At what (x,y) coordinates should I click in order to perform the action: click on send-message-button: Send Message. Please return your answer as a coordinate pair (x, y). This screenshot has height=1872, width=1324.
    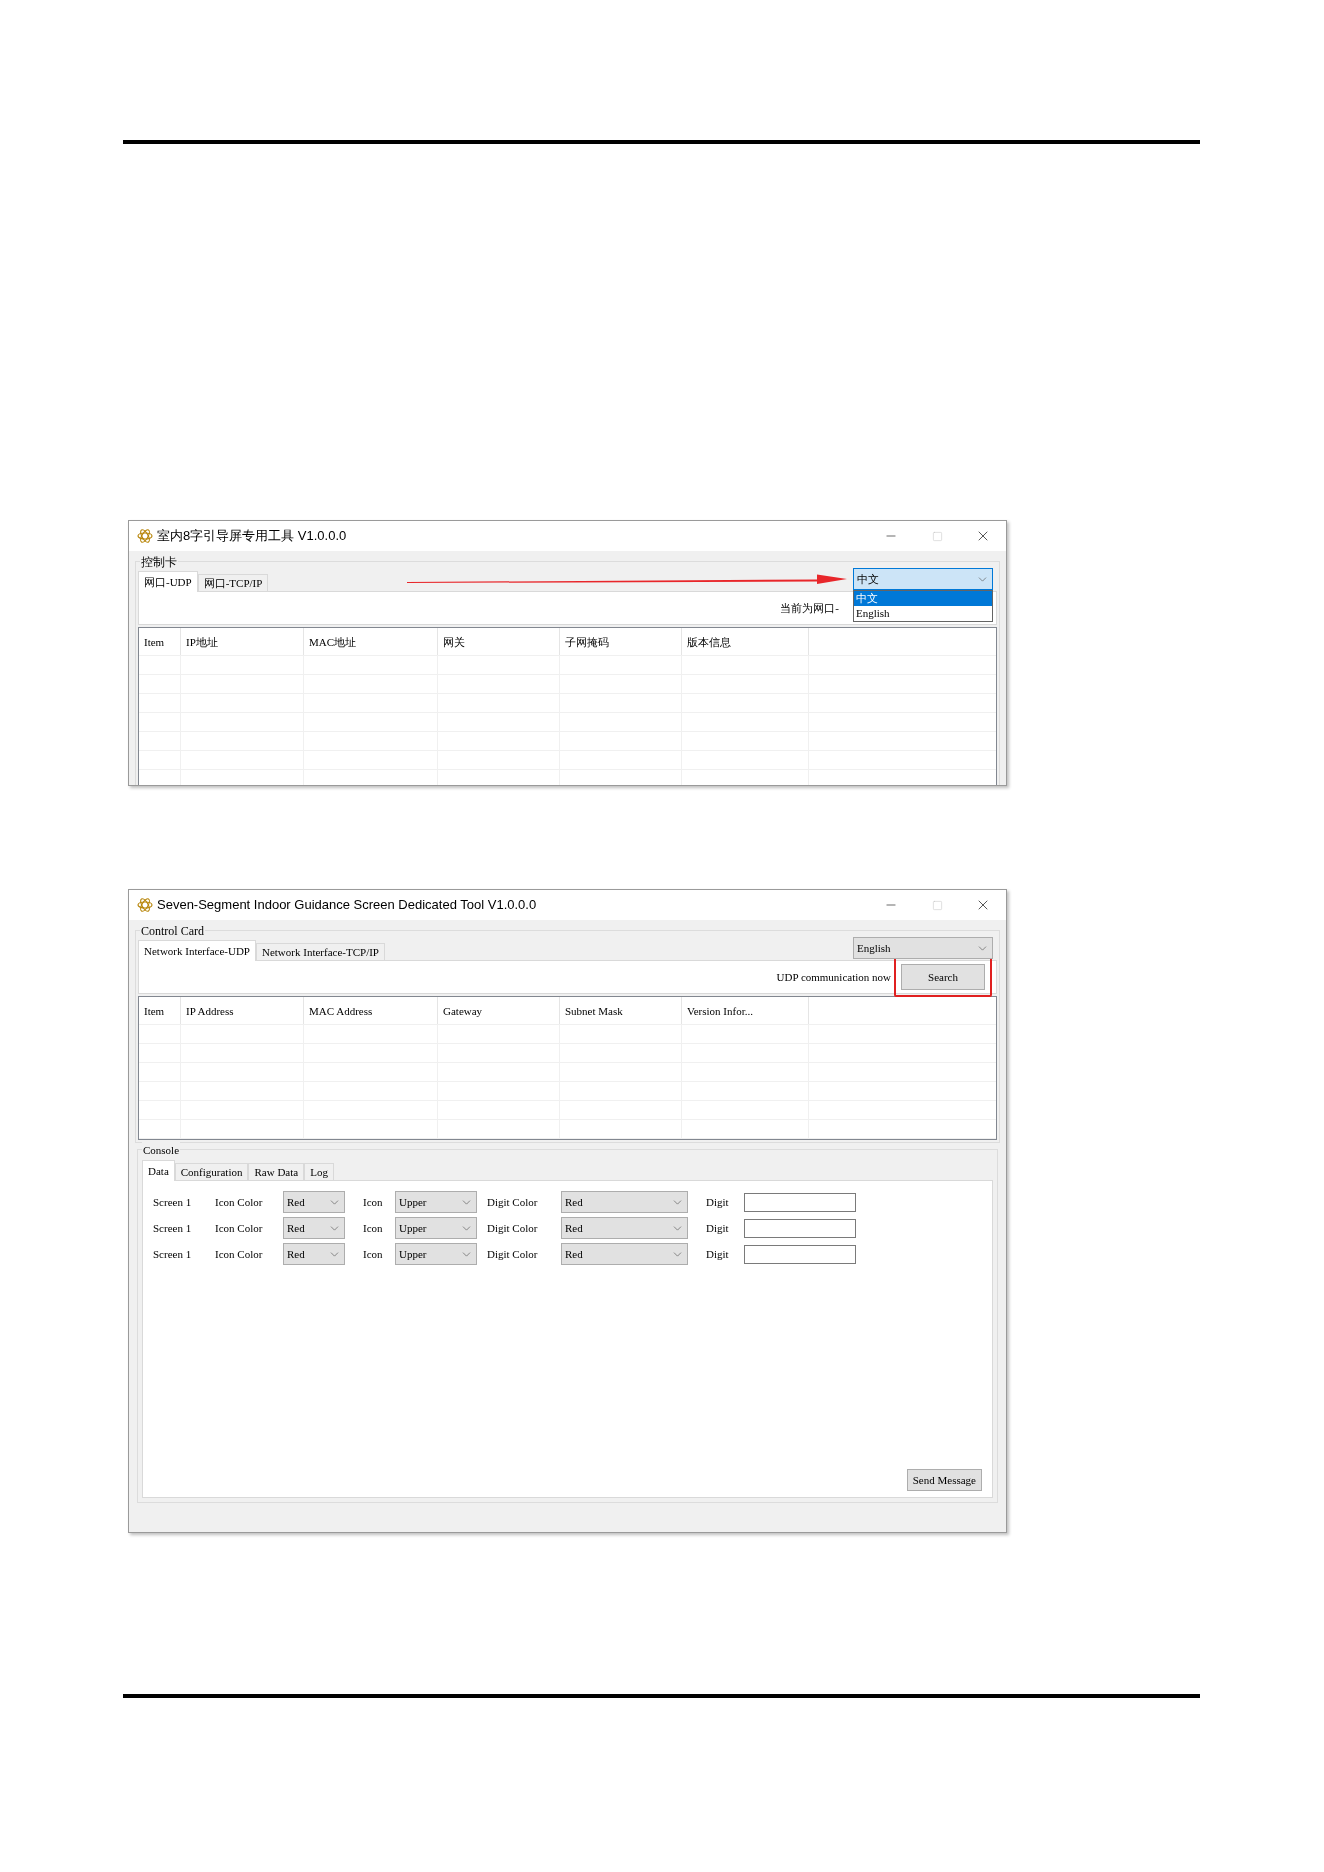
    Looking at the image, I should click on (944, 1480).